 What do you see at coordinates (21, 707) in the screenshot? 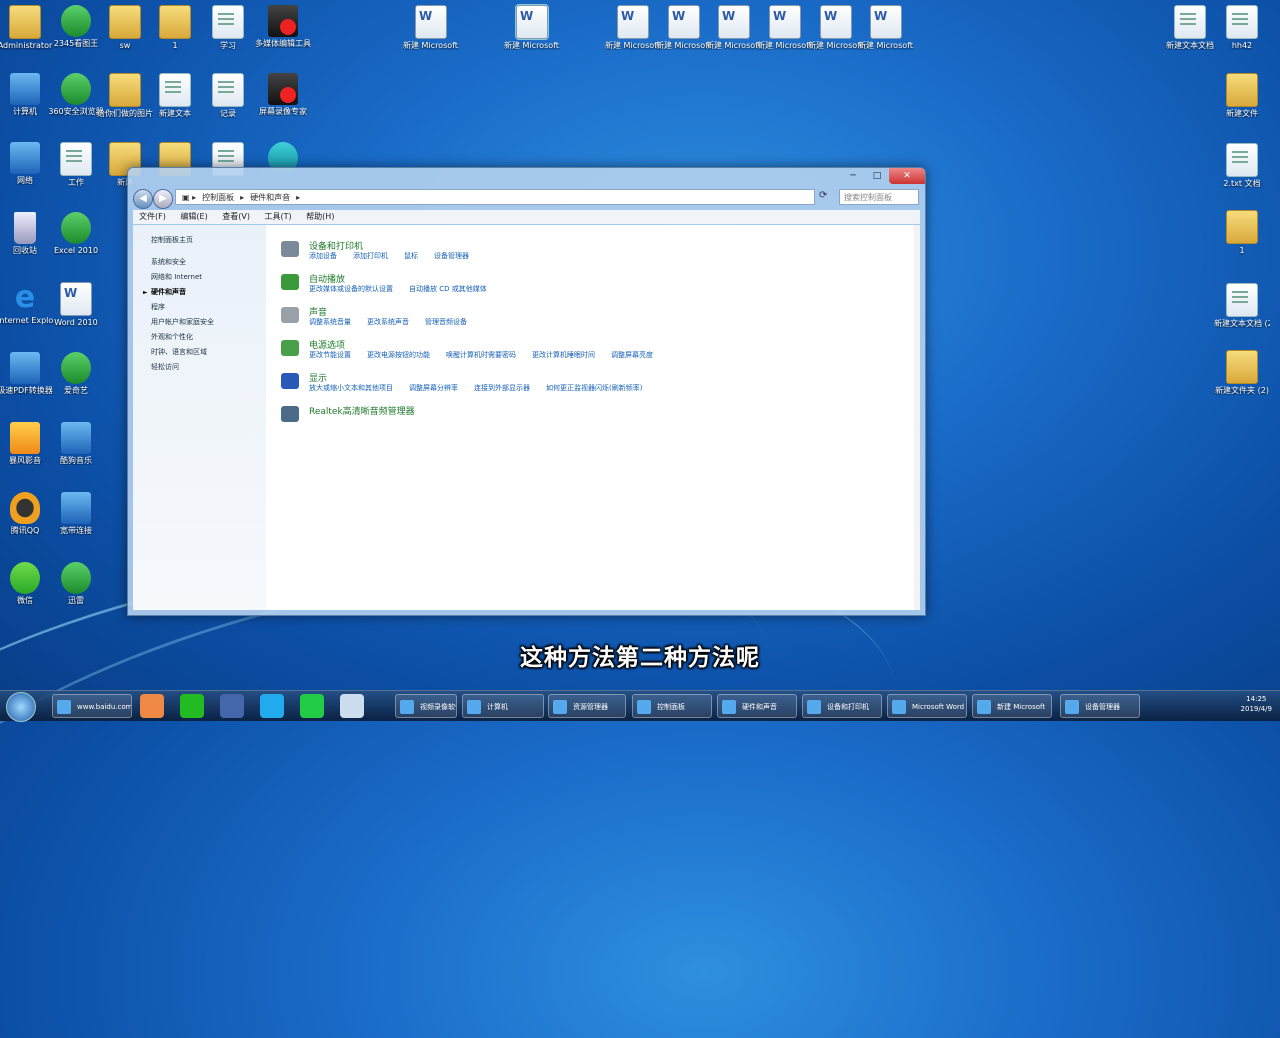
I see `start-button` at bounding box center [21, 707].